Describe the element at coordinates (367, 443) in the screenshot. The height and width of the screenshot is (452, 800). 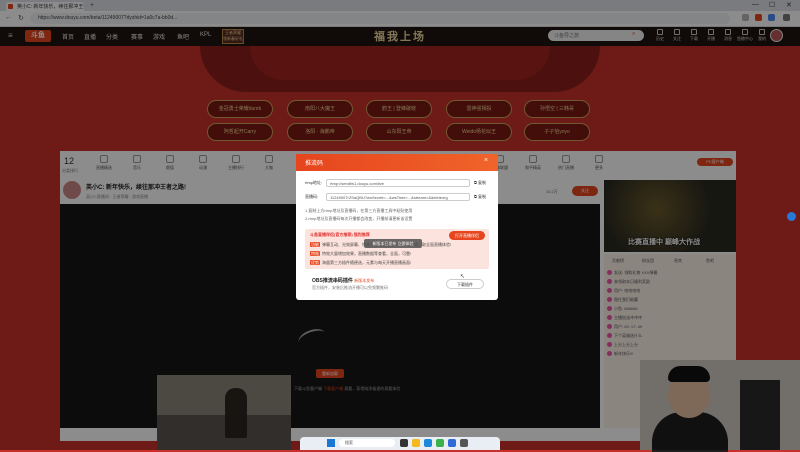
I see `taskbar-search: 搜索` at that location.